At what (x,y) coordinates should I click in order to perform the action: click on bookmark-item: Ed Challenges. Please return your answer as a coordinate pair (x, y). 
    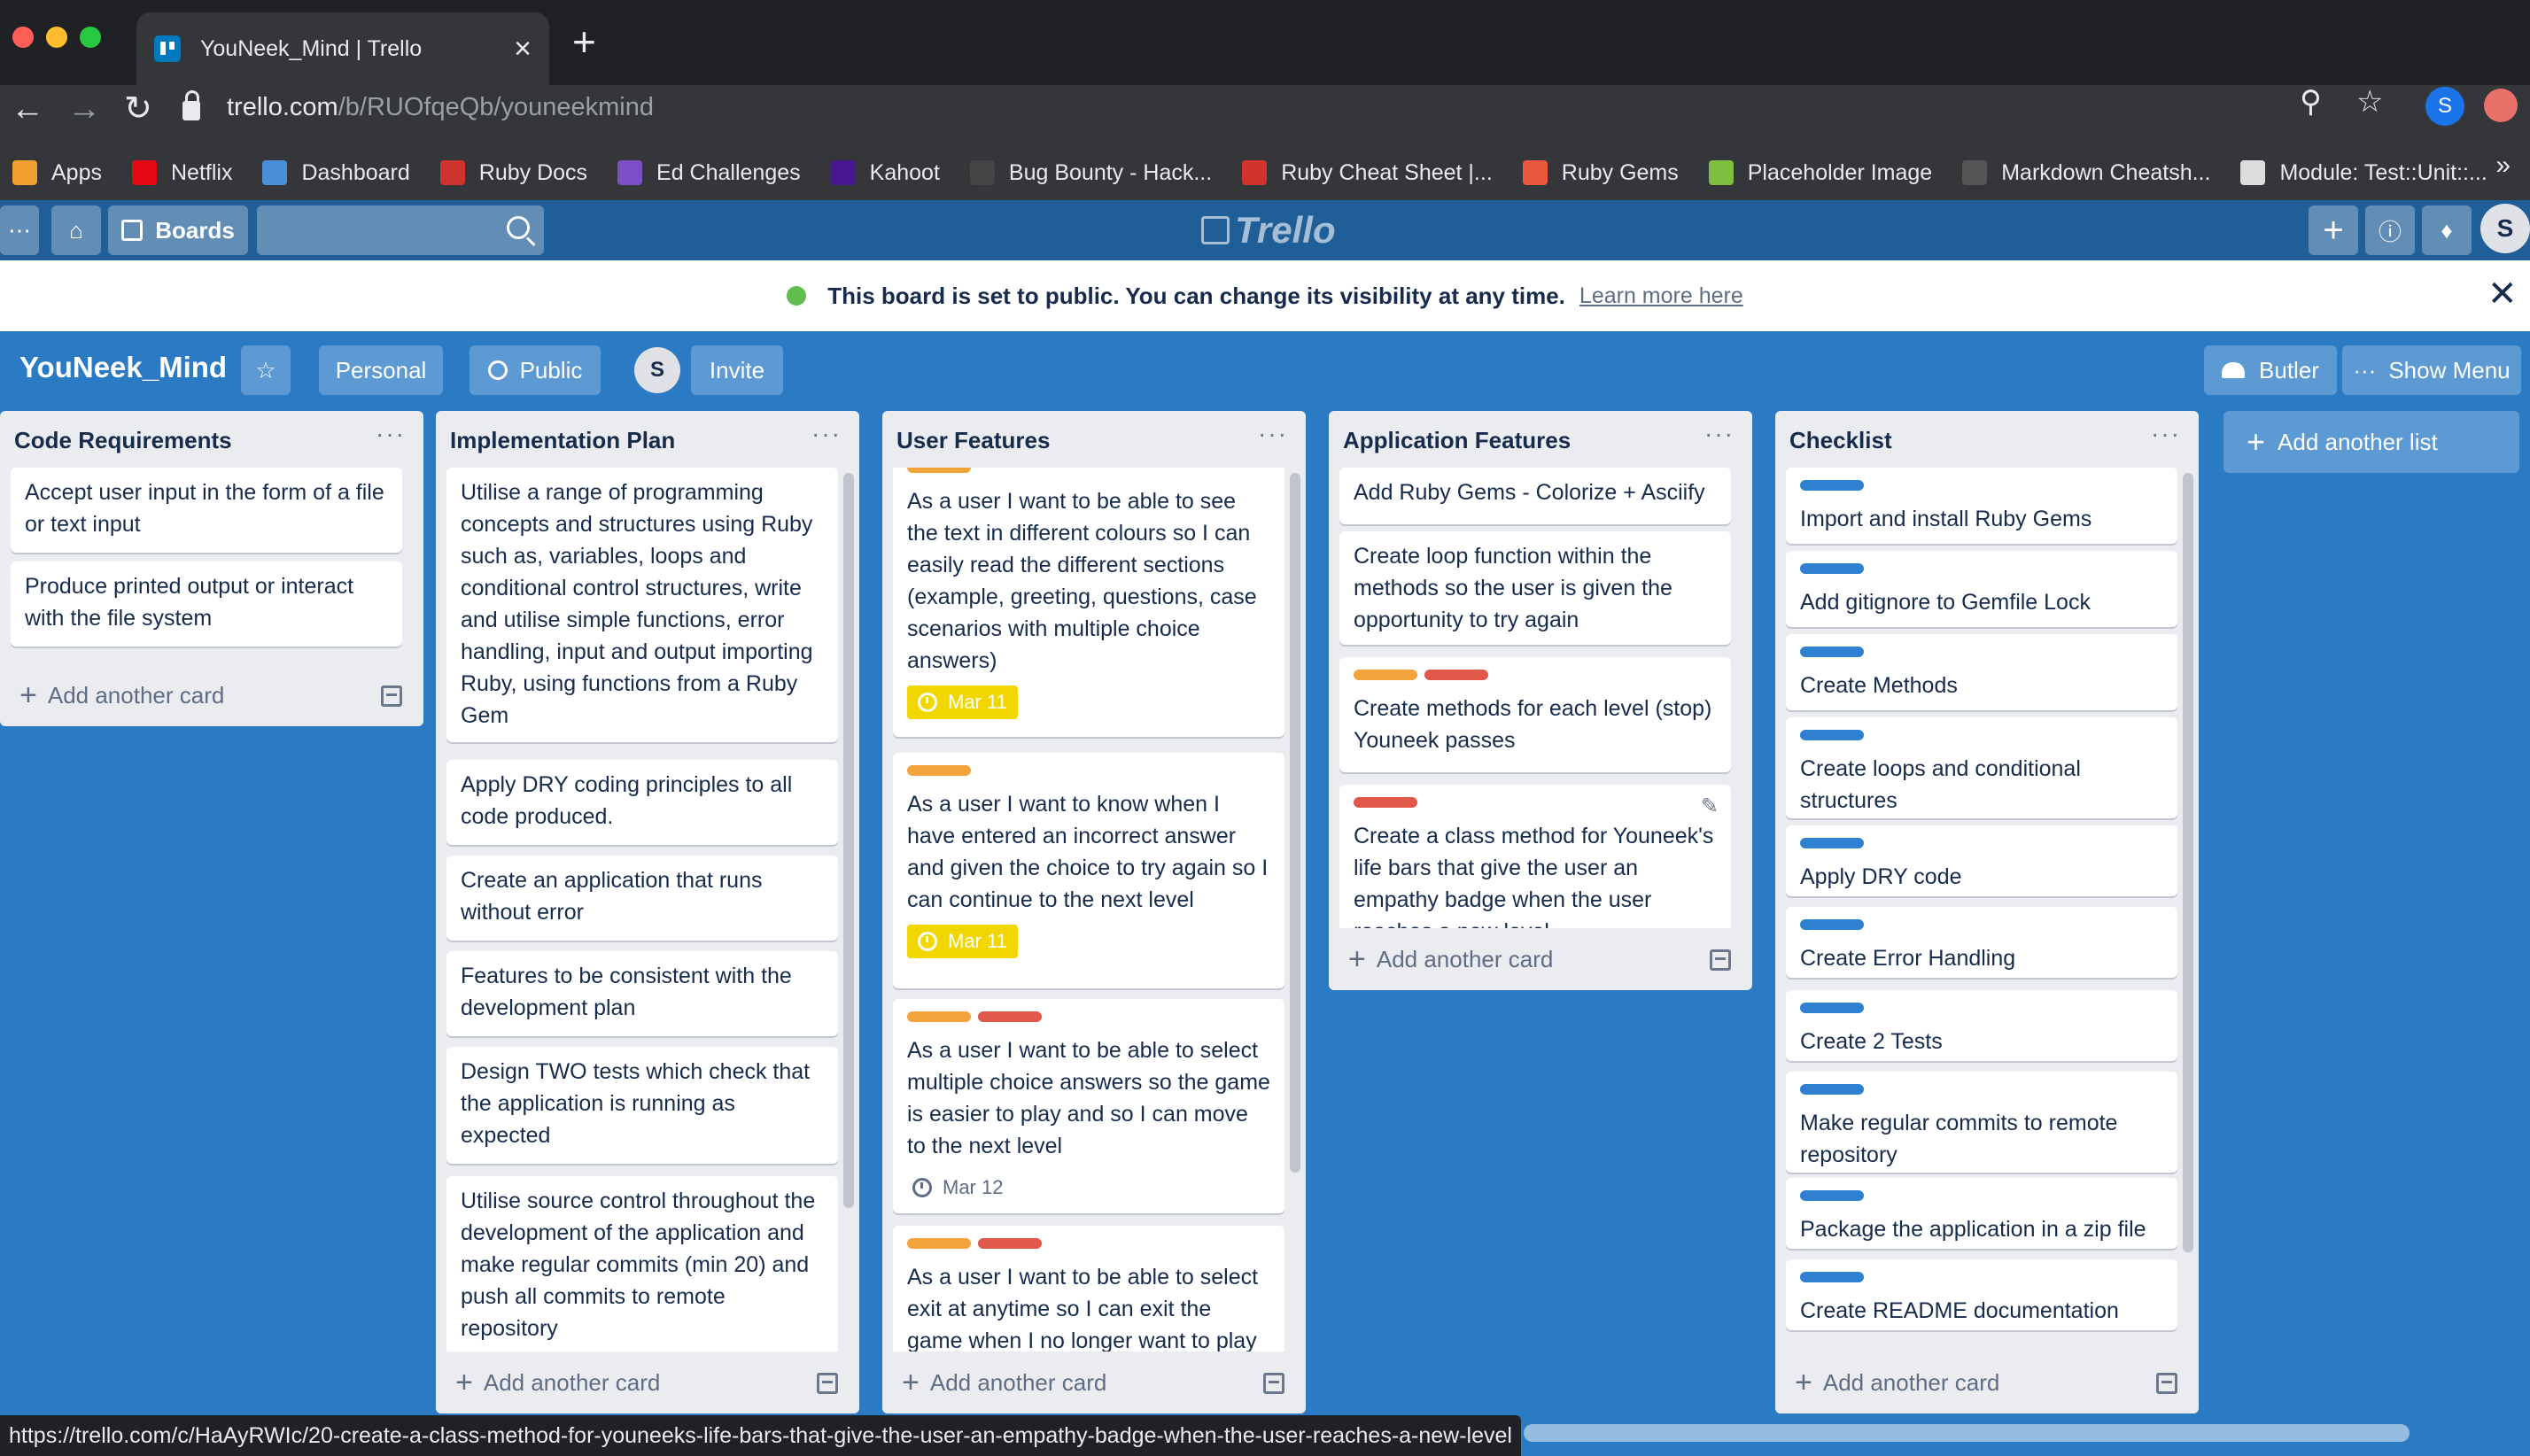
    Looking at the image, I should click on (709, 173).